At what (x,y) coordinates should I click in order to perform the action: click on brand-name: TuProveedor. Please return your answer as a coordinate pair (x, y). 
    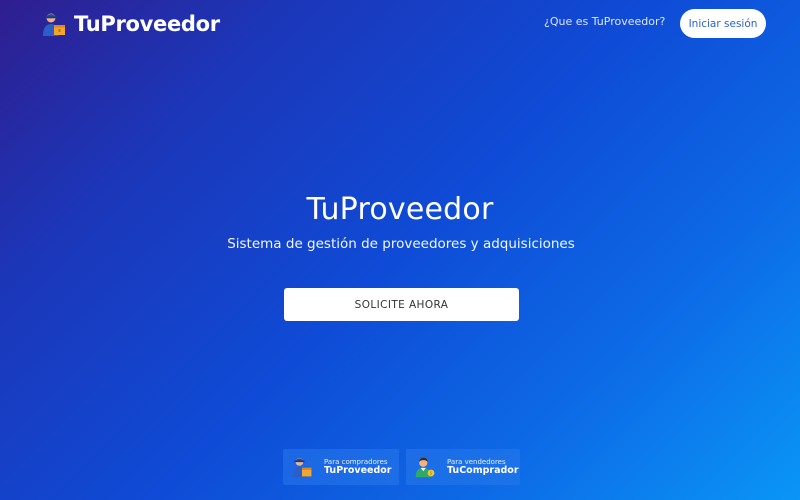
    Looking at the image, I should click on (147, 24).